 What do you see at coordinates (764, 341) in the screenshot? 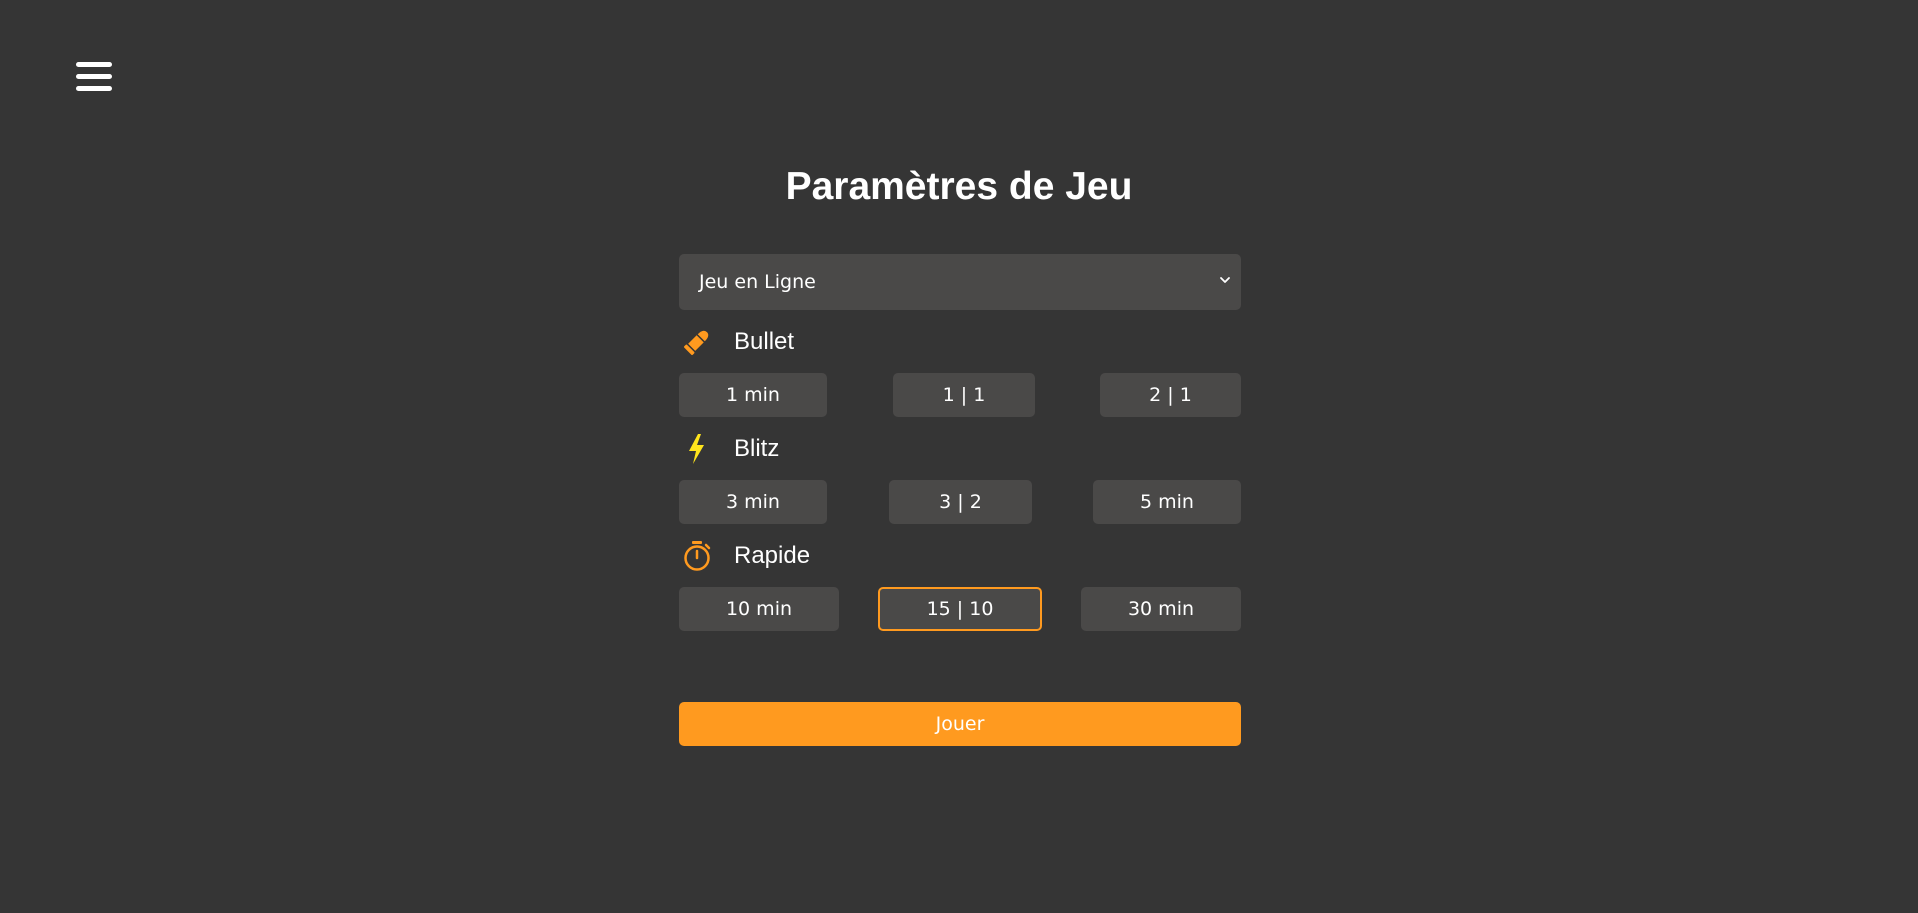
I see `section-bullet-label: Bullet` at bounding box center [764, 341].